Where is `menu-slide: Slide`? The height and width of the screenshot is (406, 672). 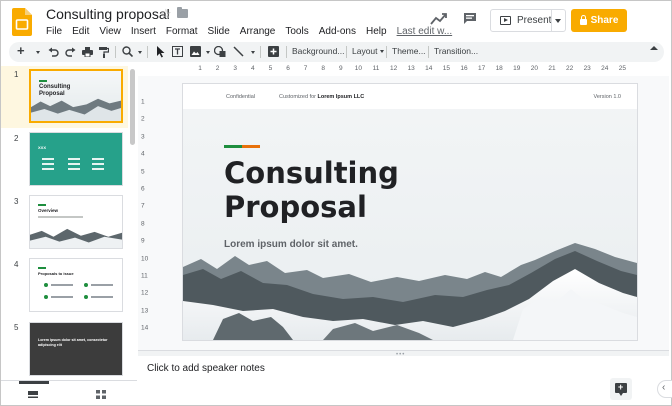 menu-slide: Slide is located at coordinates (219, 31).